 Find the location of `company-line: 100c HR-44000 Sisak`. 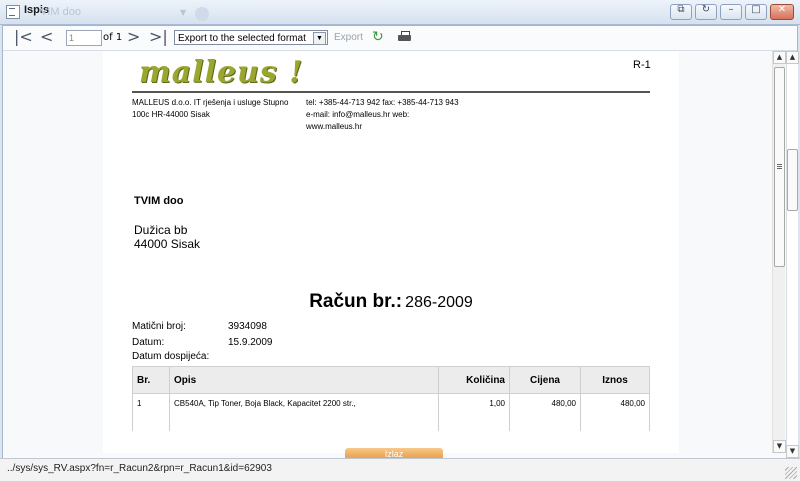

company-line: 100c HR-44000 Sisak is located at coordinates (171, 114).